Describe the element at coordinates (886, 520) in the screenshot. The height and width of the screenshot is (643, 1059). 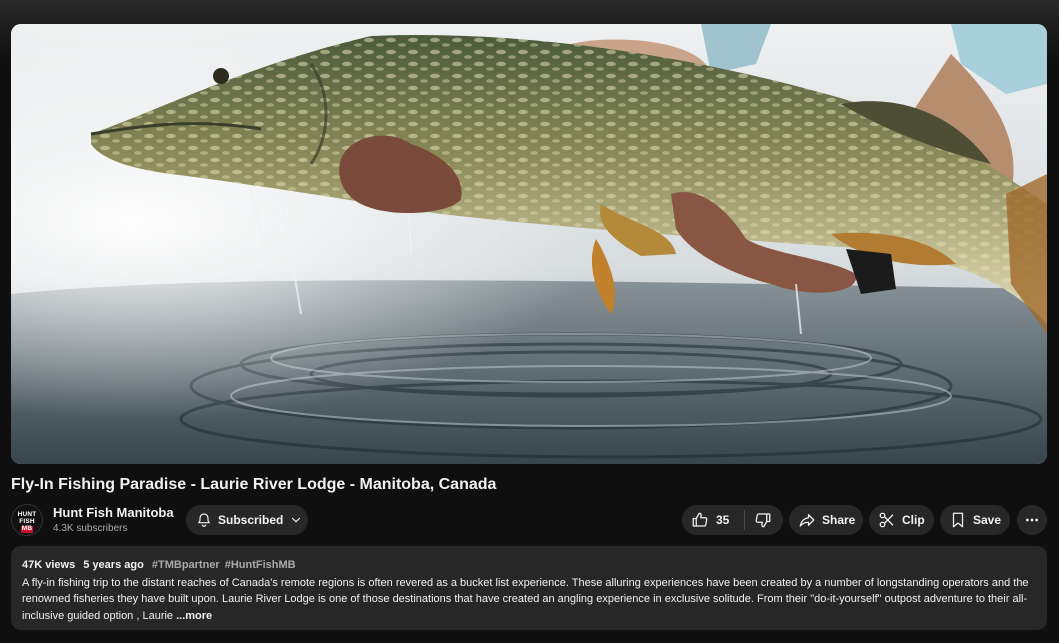
I see `scissors-icon` at that location.